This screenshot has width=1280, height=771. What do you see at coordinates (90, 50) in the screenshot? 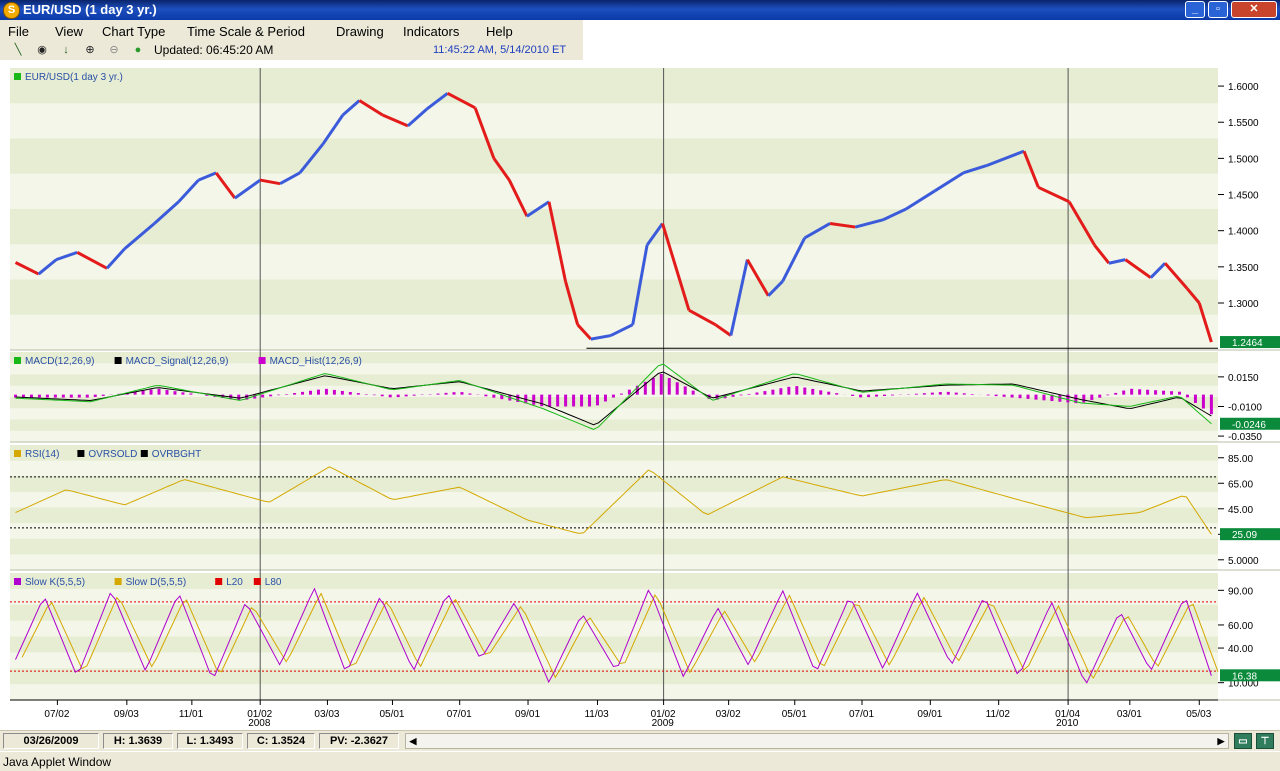
I see `zoom-in-icon: ⊕` at bounding box center [90, 50].